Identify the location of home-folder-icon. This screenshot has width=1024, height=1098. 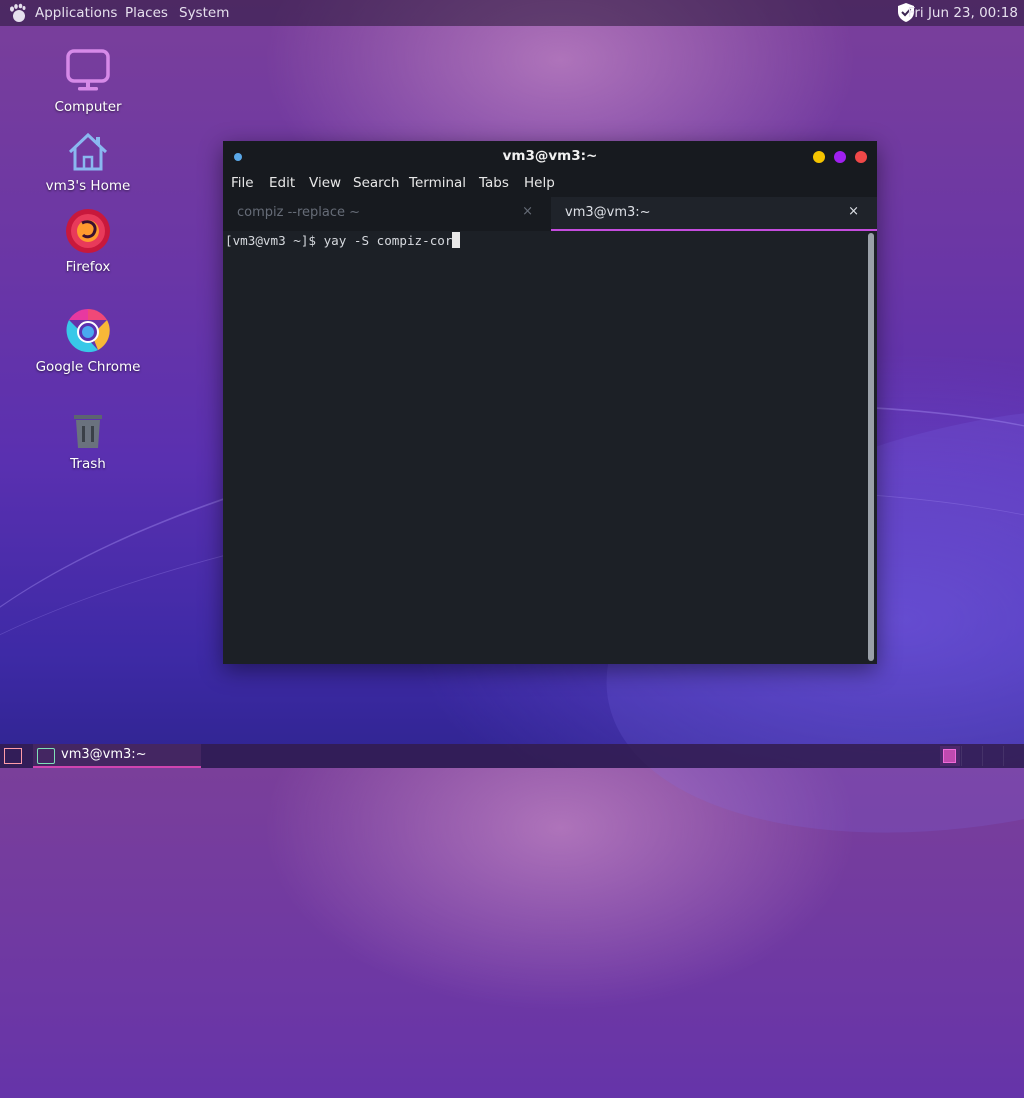
(88, 151).